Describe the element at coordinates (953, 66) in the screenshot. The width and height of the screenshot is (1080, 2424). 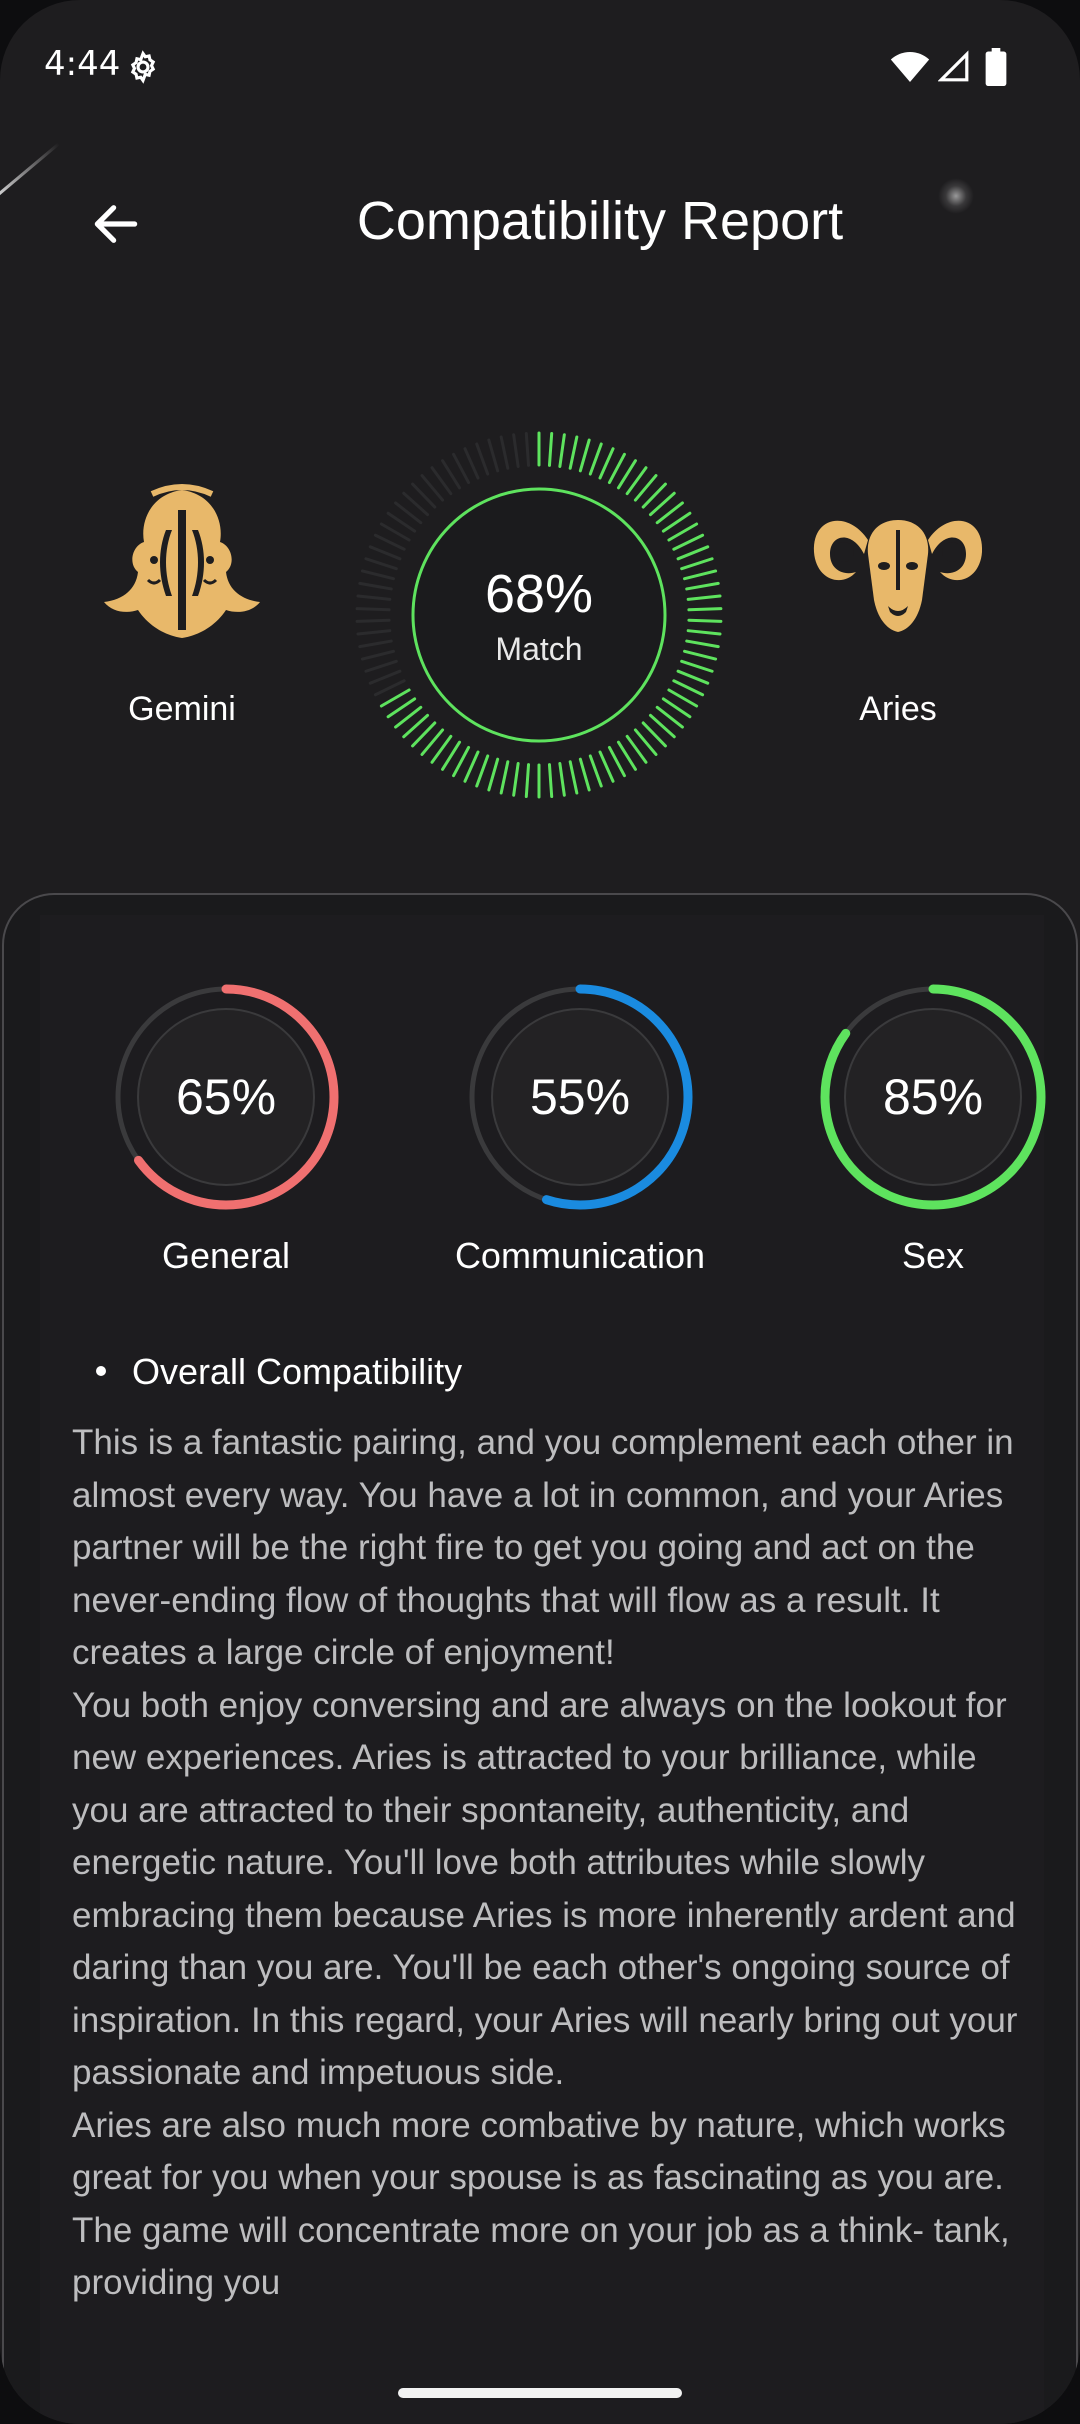
I see `signal-icon` at that location.